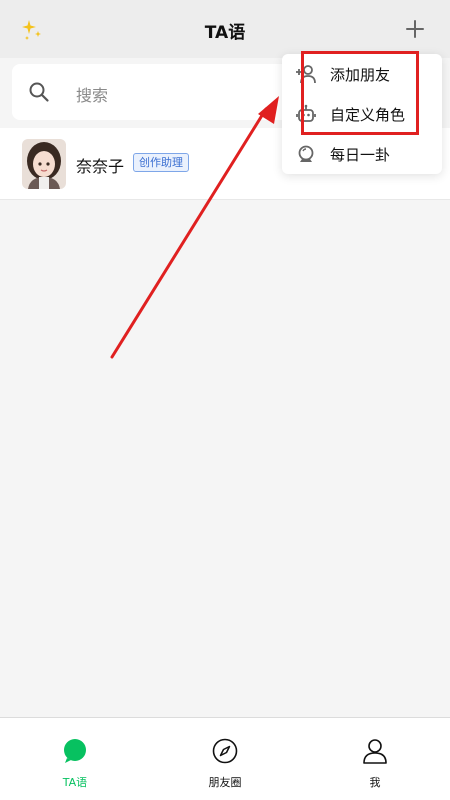 The height and width of the screenshot is (800, 450). I want to click on compass-icon, so click(225, 751).